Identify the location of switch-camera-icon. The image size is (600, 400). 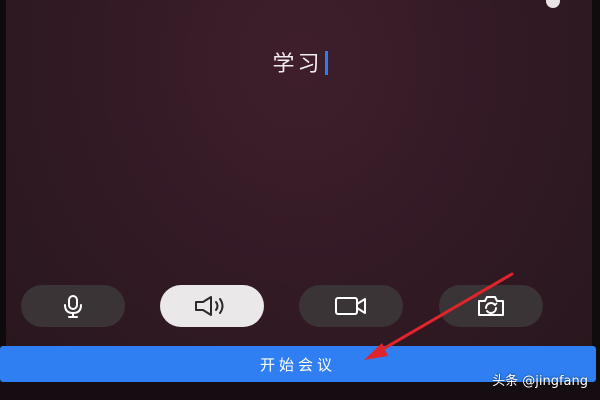
(491, 306).